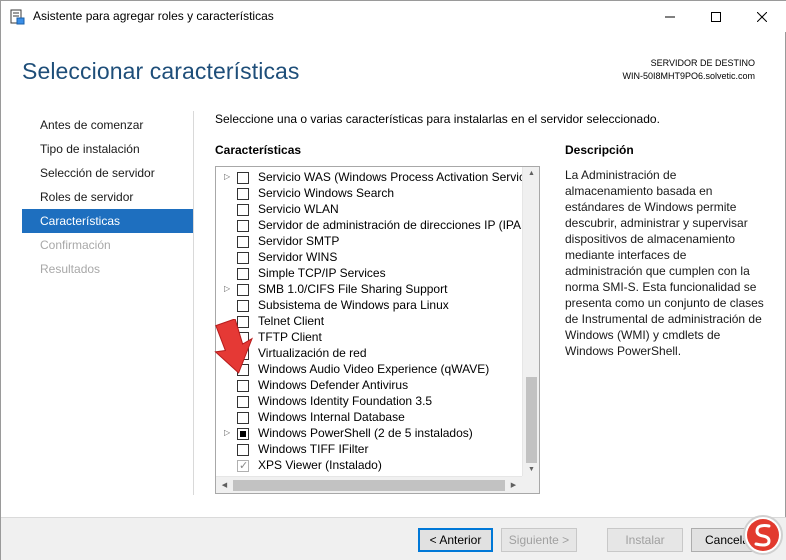 This screenshot has width=786, height=560. I want to click on nav-step-server-roles: Roles de servidor, so click(107, 197).